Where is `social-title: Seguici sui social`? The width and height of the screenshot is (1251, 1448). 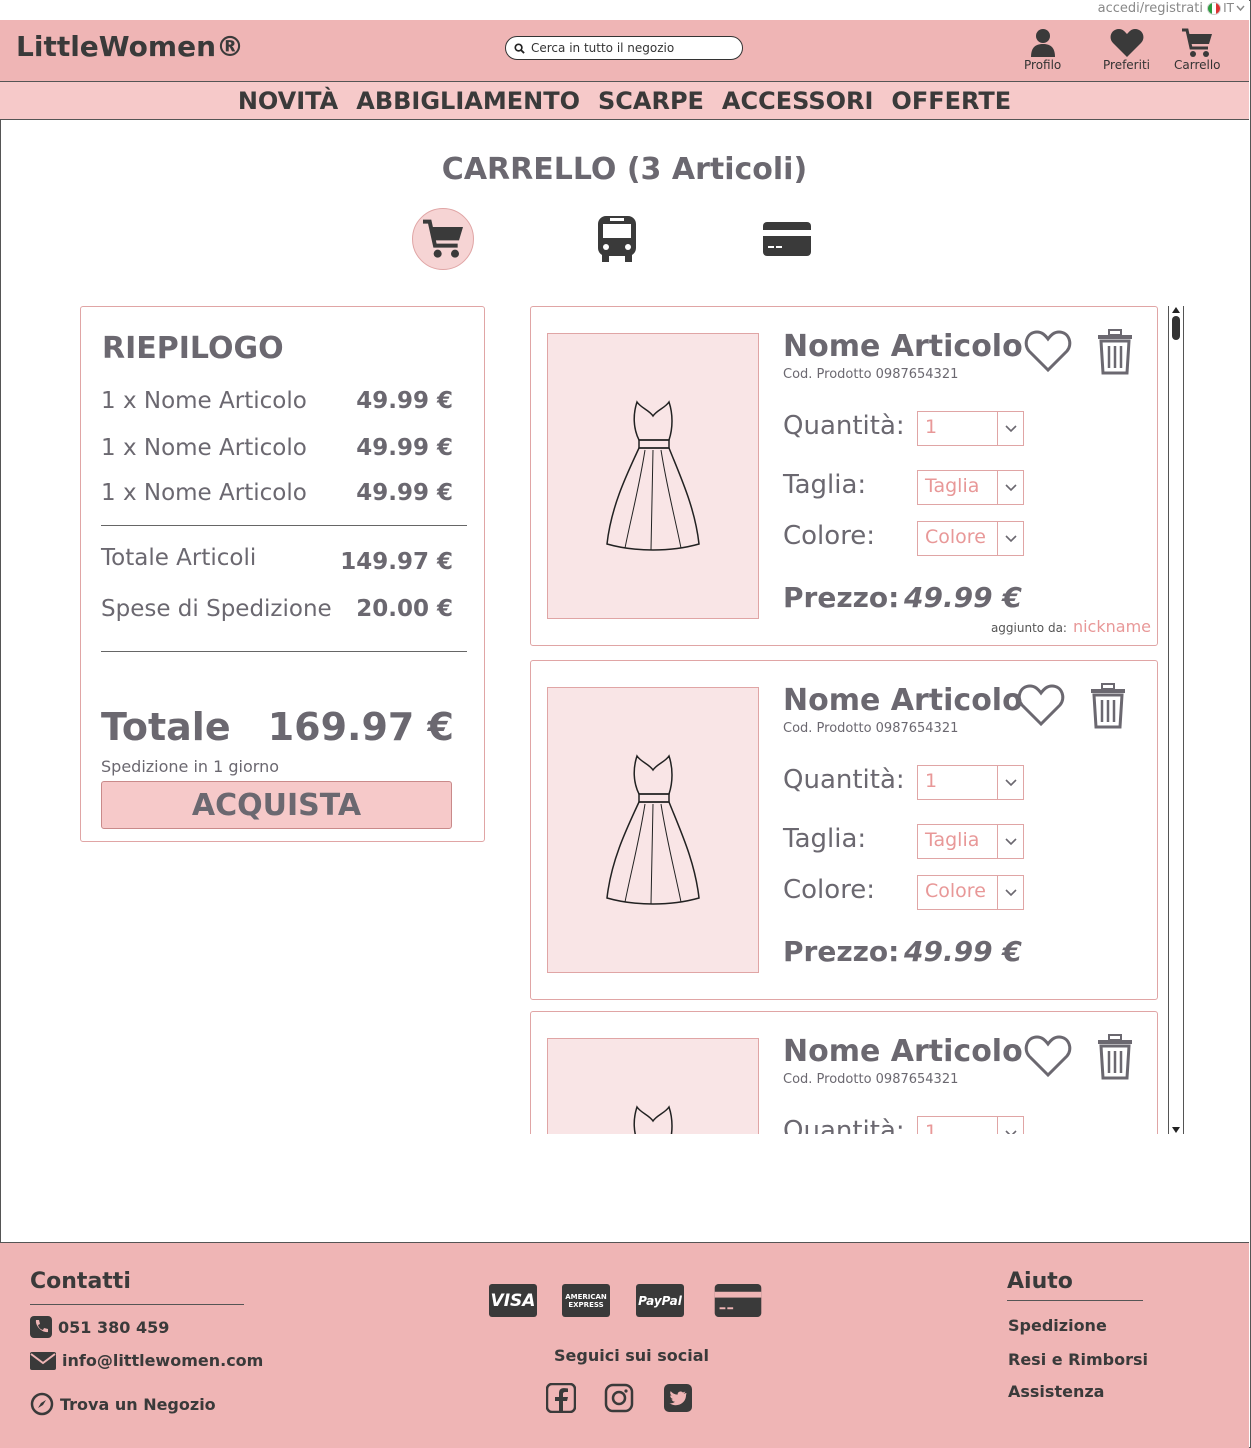
social-title: Seguici sui social is located at coordinates (631, 1355).